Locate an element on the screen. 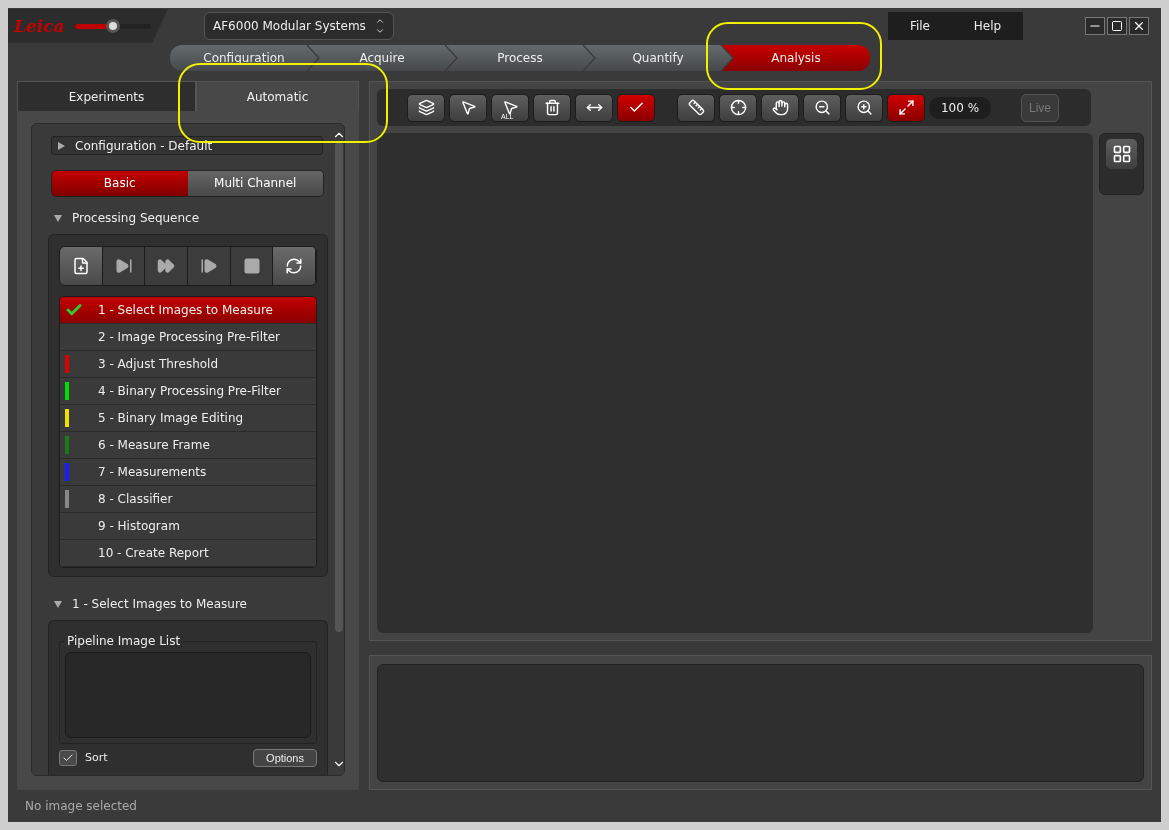 This screenshot has width=1169, height=830. stop-icon is located at coordinates (251, 265).